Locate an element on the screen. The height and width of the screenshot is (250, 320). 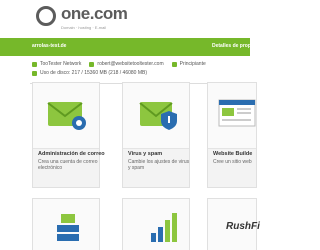
logo-text: one.com is located at coordinates (94, 13).